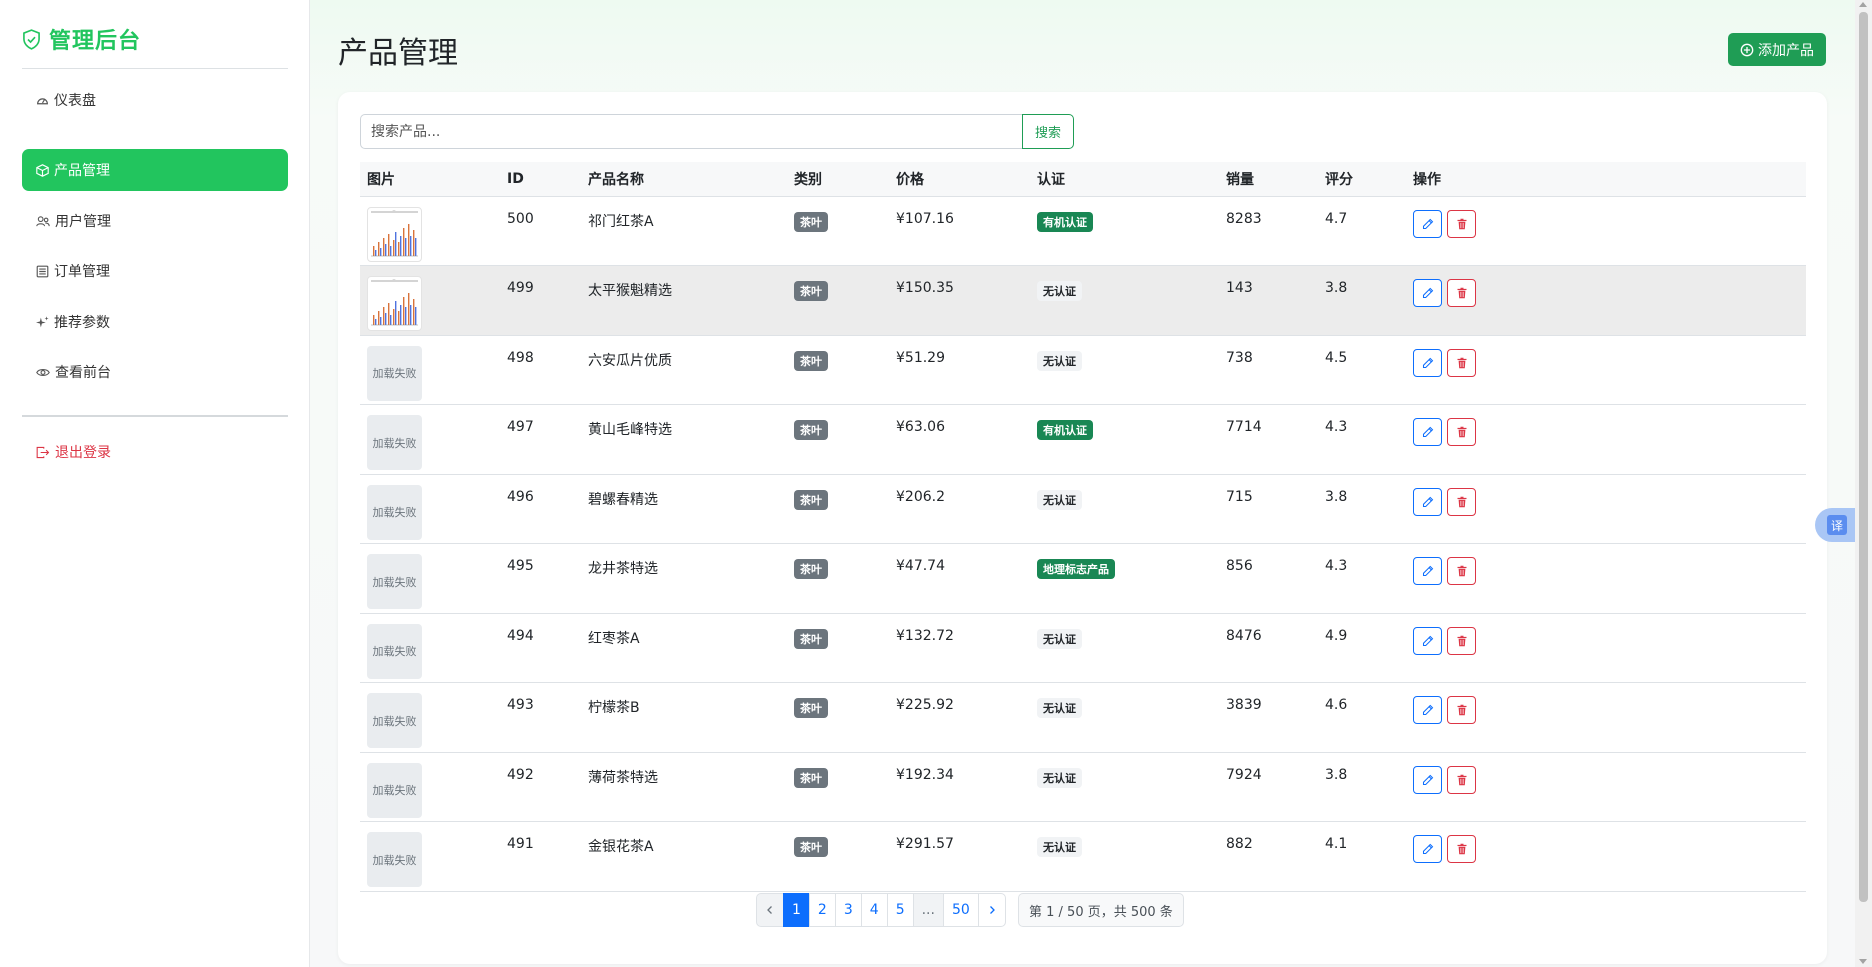  Describe the element at coordinates (822, 910) in the screenshot. I see `pagination-page-2: 2` at that location.